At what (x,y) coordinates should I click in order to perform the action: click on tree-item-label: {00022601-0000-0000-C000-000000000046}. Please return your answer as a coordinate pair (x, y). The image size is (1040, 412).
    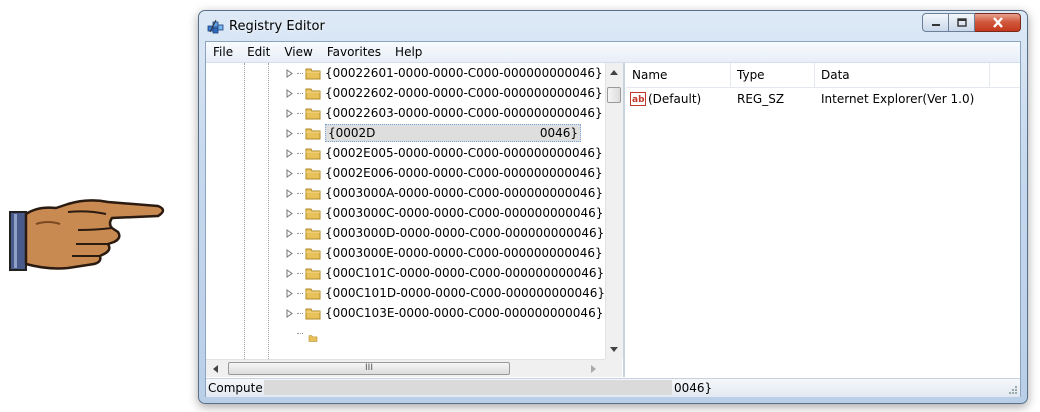
    Looking at the image, I should click on (464, 73).